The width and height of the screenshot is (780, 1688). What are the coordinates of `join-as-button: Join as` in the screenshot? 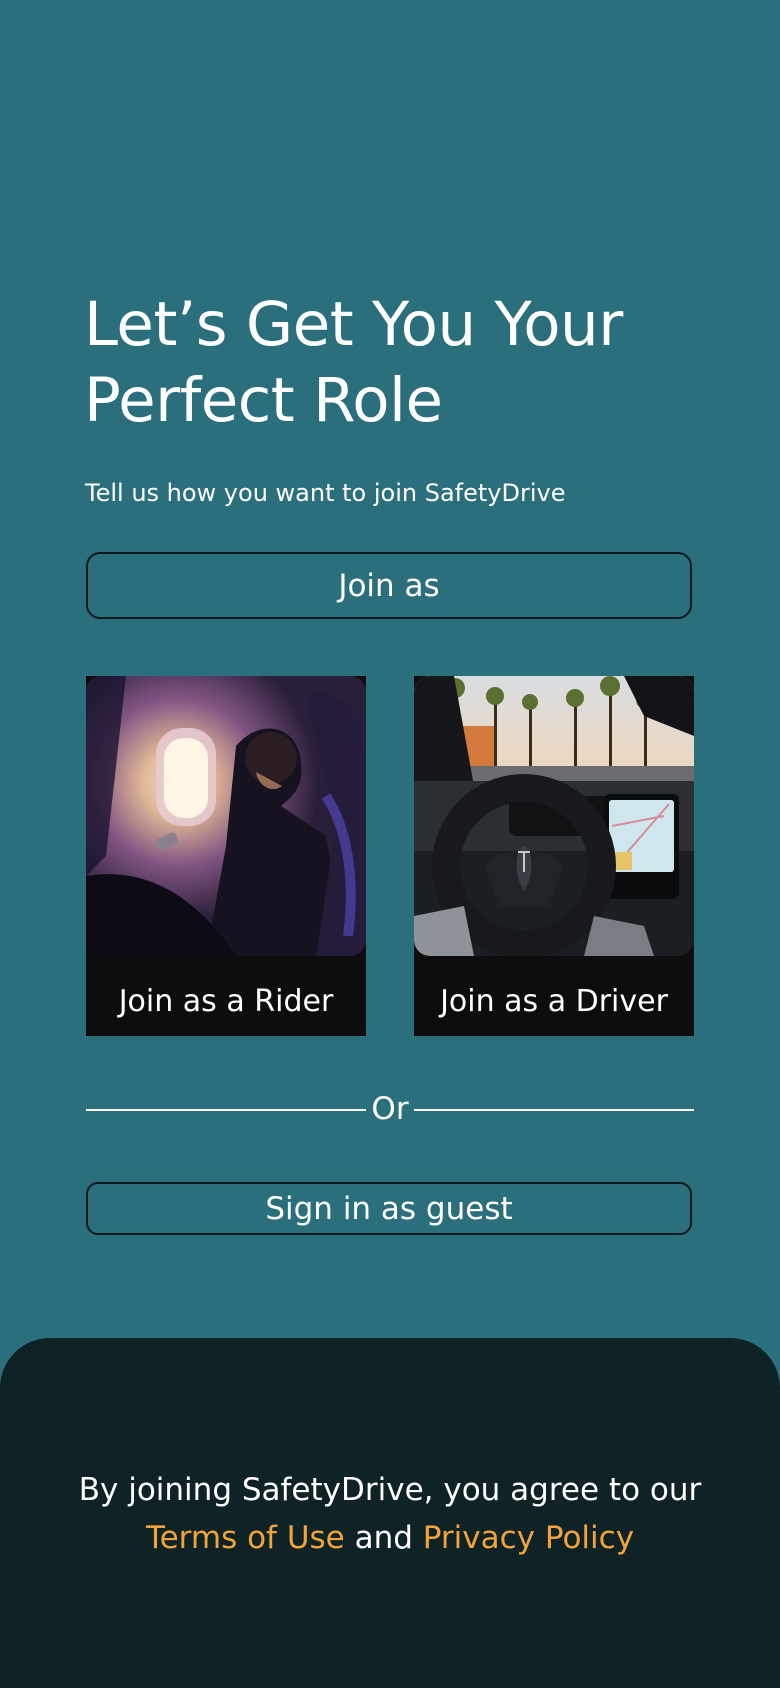 It's located at (389, 585).